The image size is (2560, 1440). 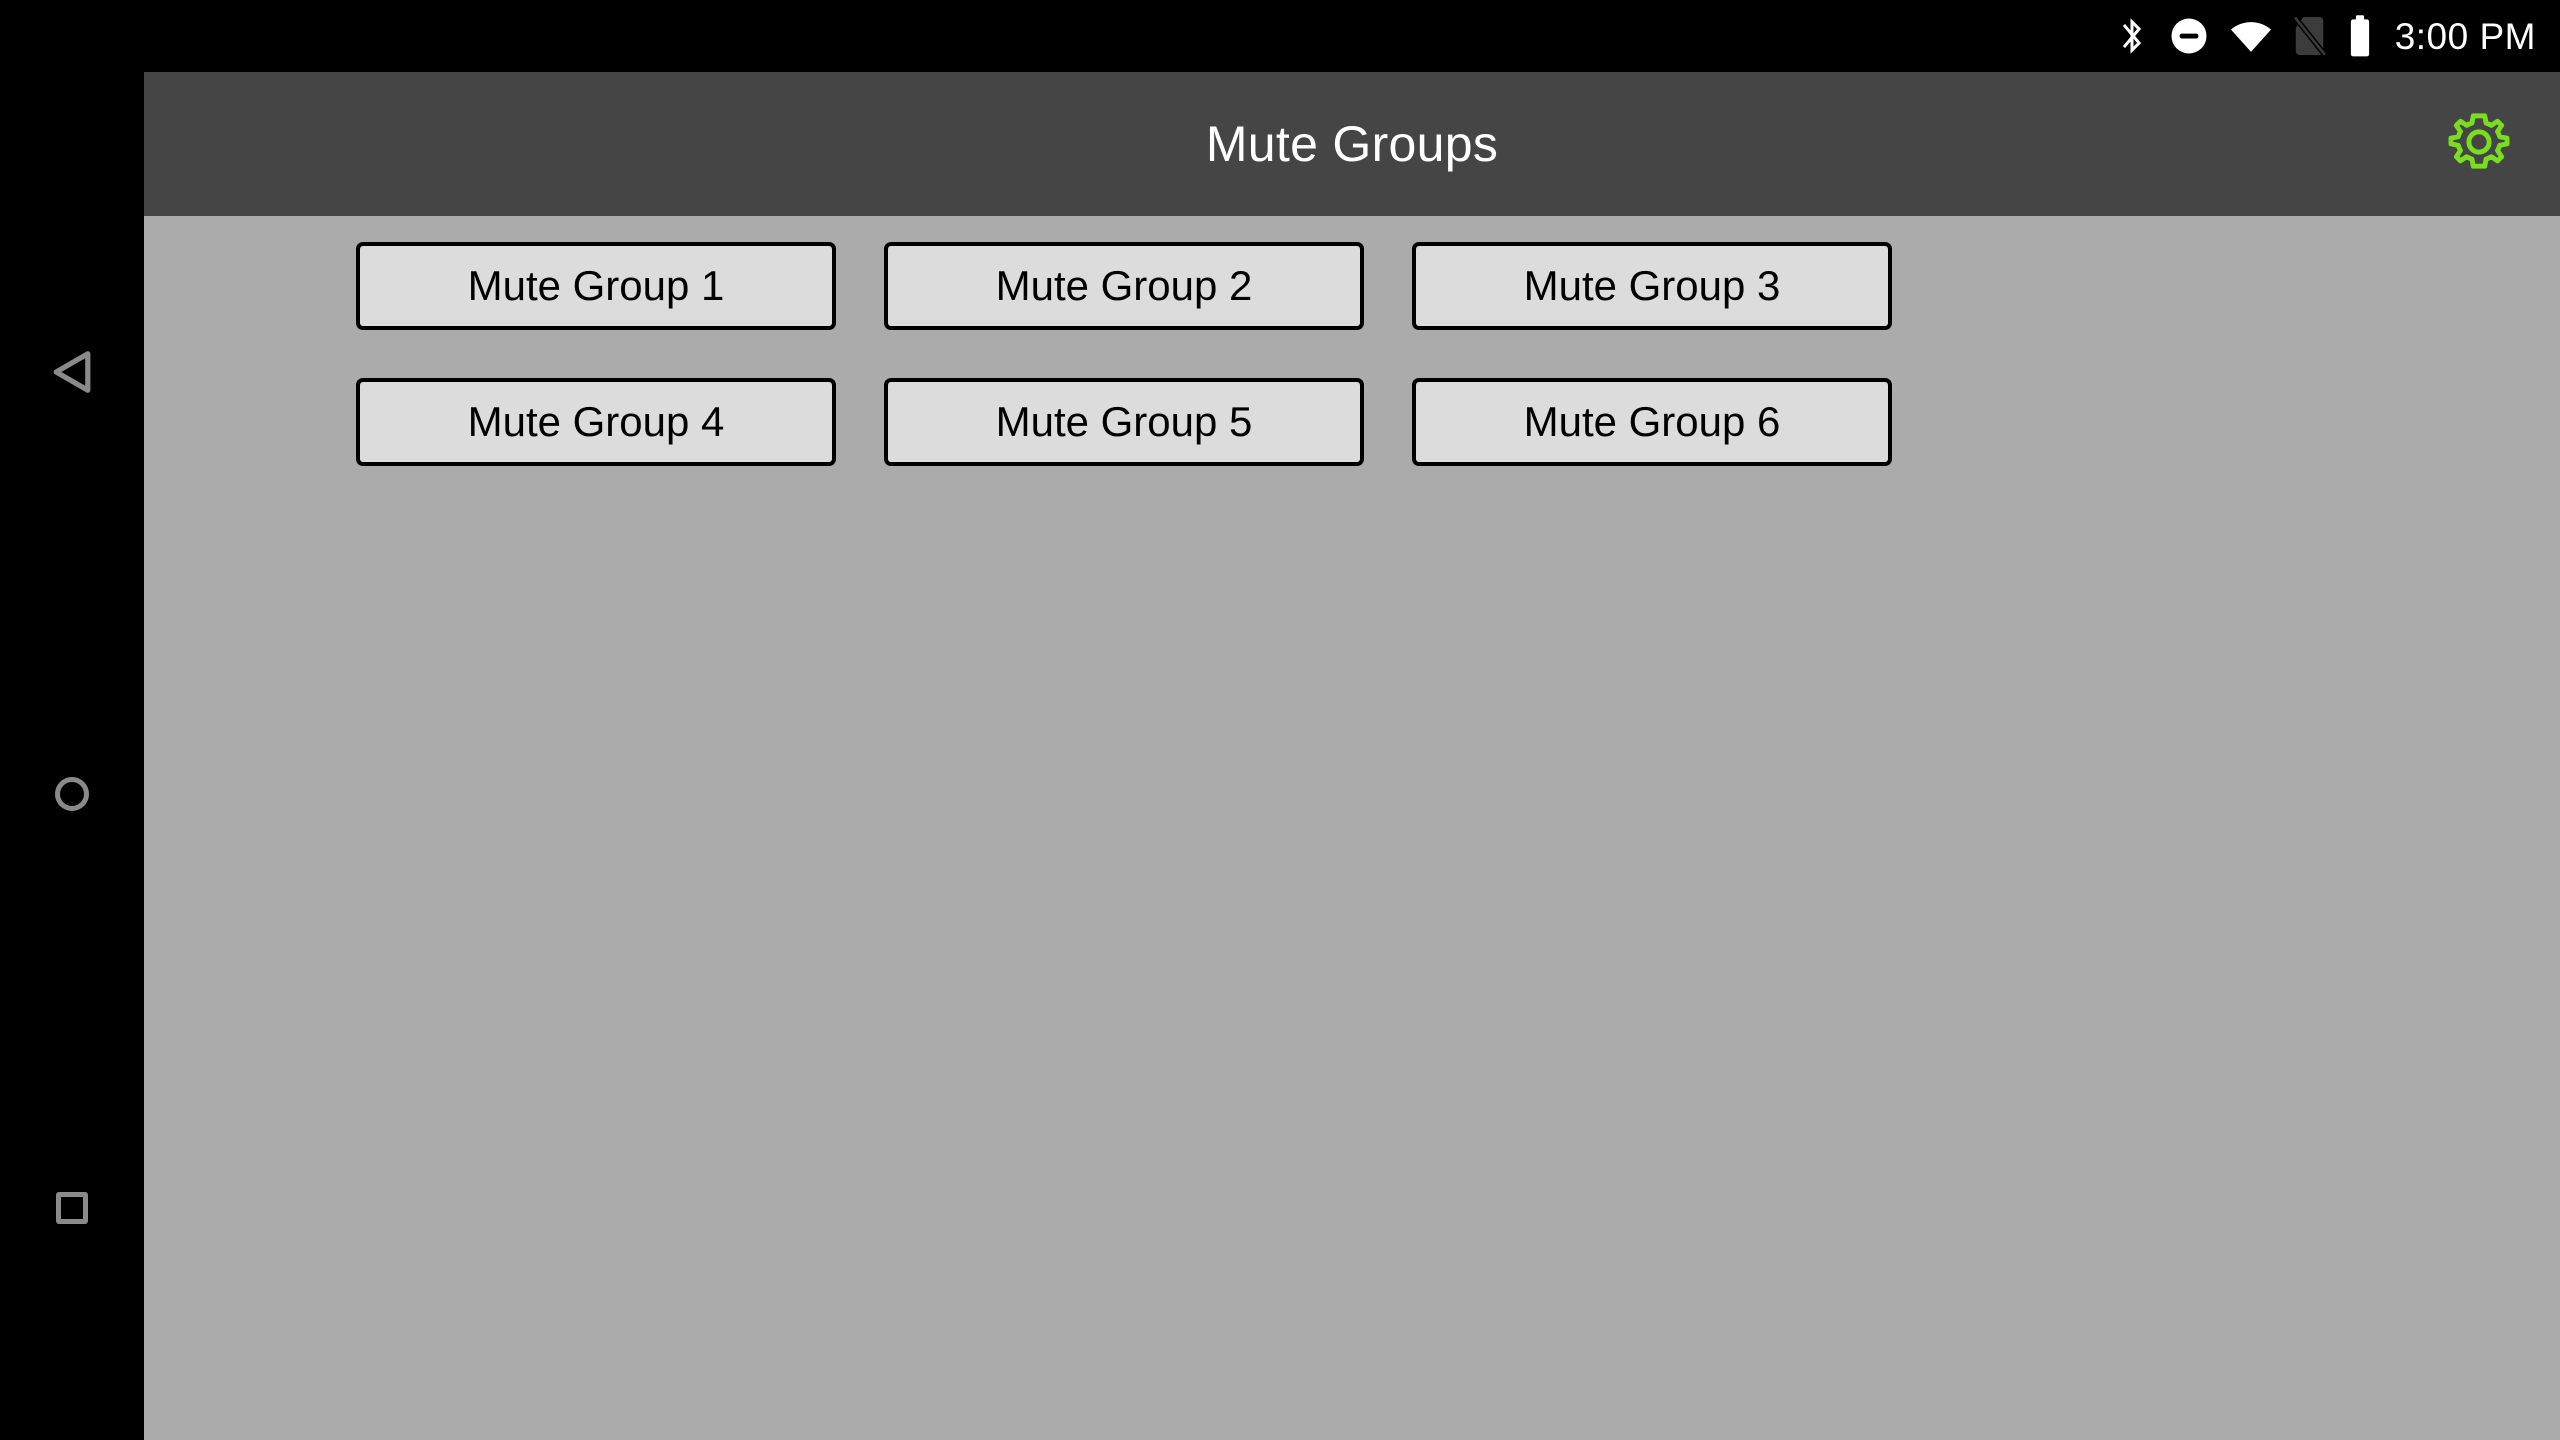 I want to click on nav-recents-button, so click(x=72, y=1208).